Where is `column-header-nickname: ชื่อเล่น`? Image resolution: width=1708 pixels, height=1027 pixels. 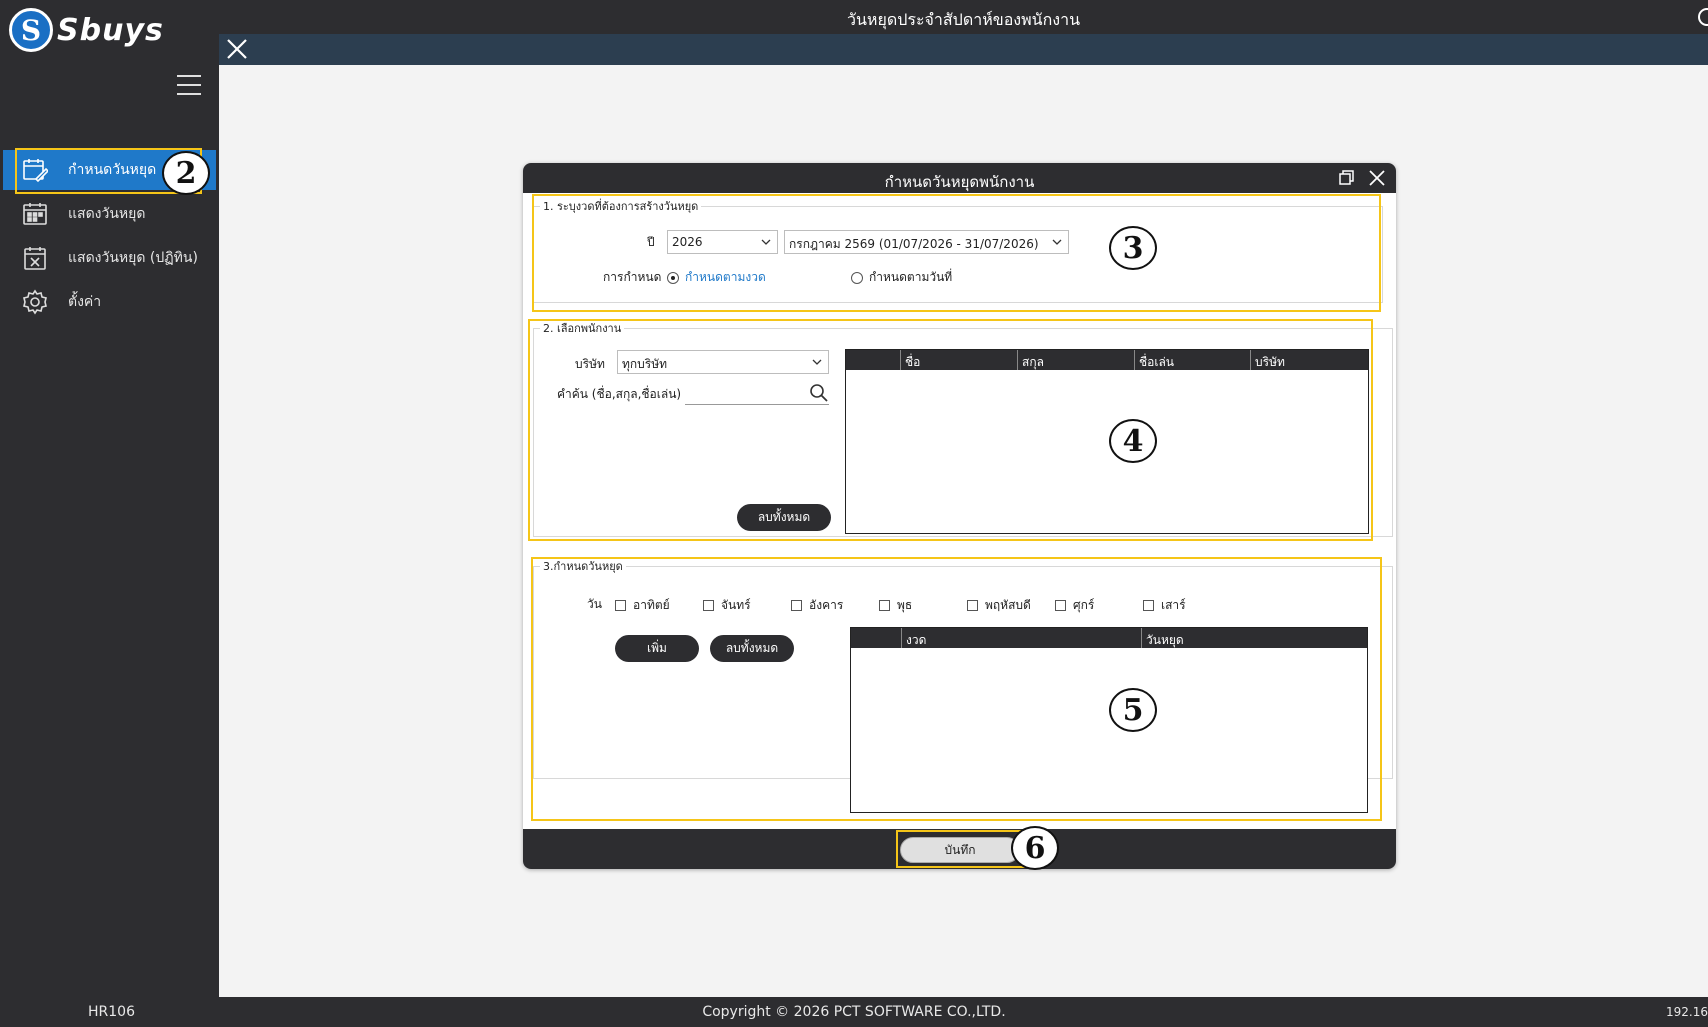
column-header-nickname: ชื่อเล่น is located at coordinates (1192, 360).